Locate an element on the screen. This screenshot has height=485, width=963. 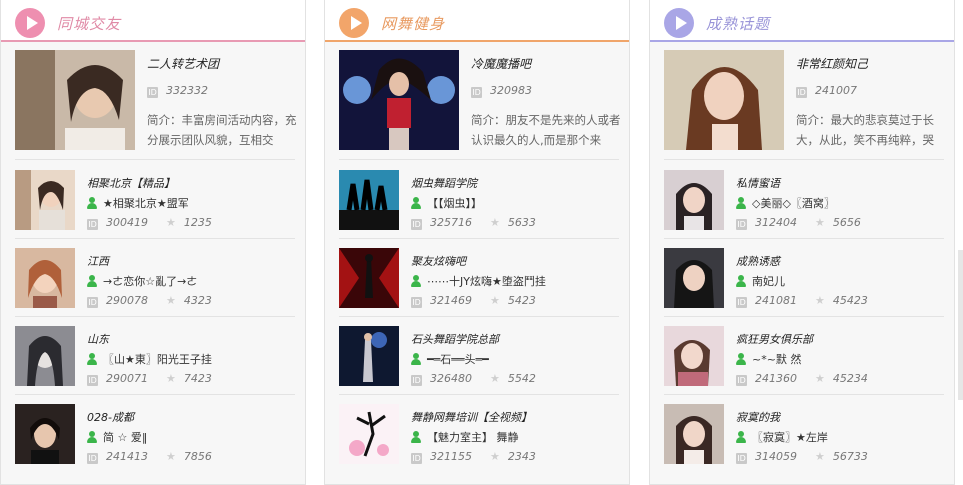
panel-title: 网舞健身 is located at coordinates (413, 23).